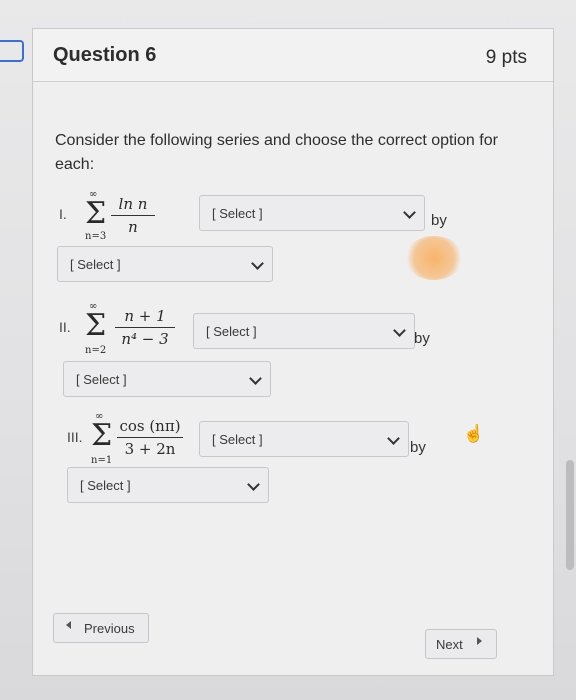 The width and height of the screenshot is (576, 700). I want to click on sum-lower-limit: n=1, so click(102, 460).